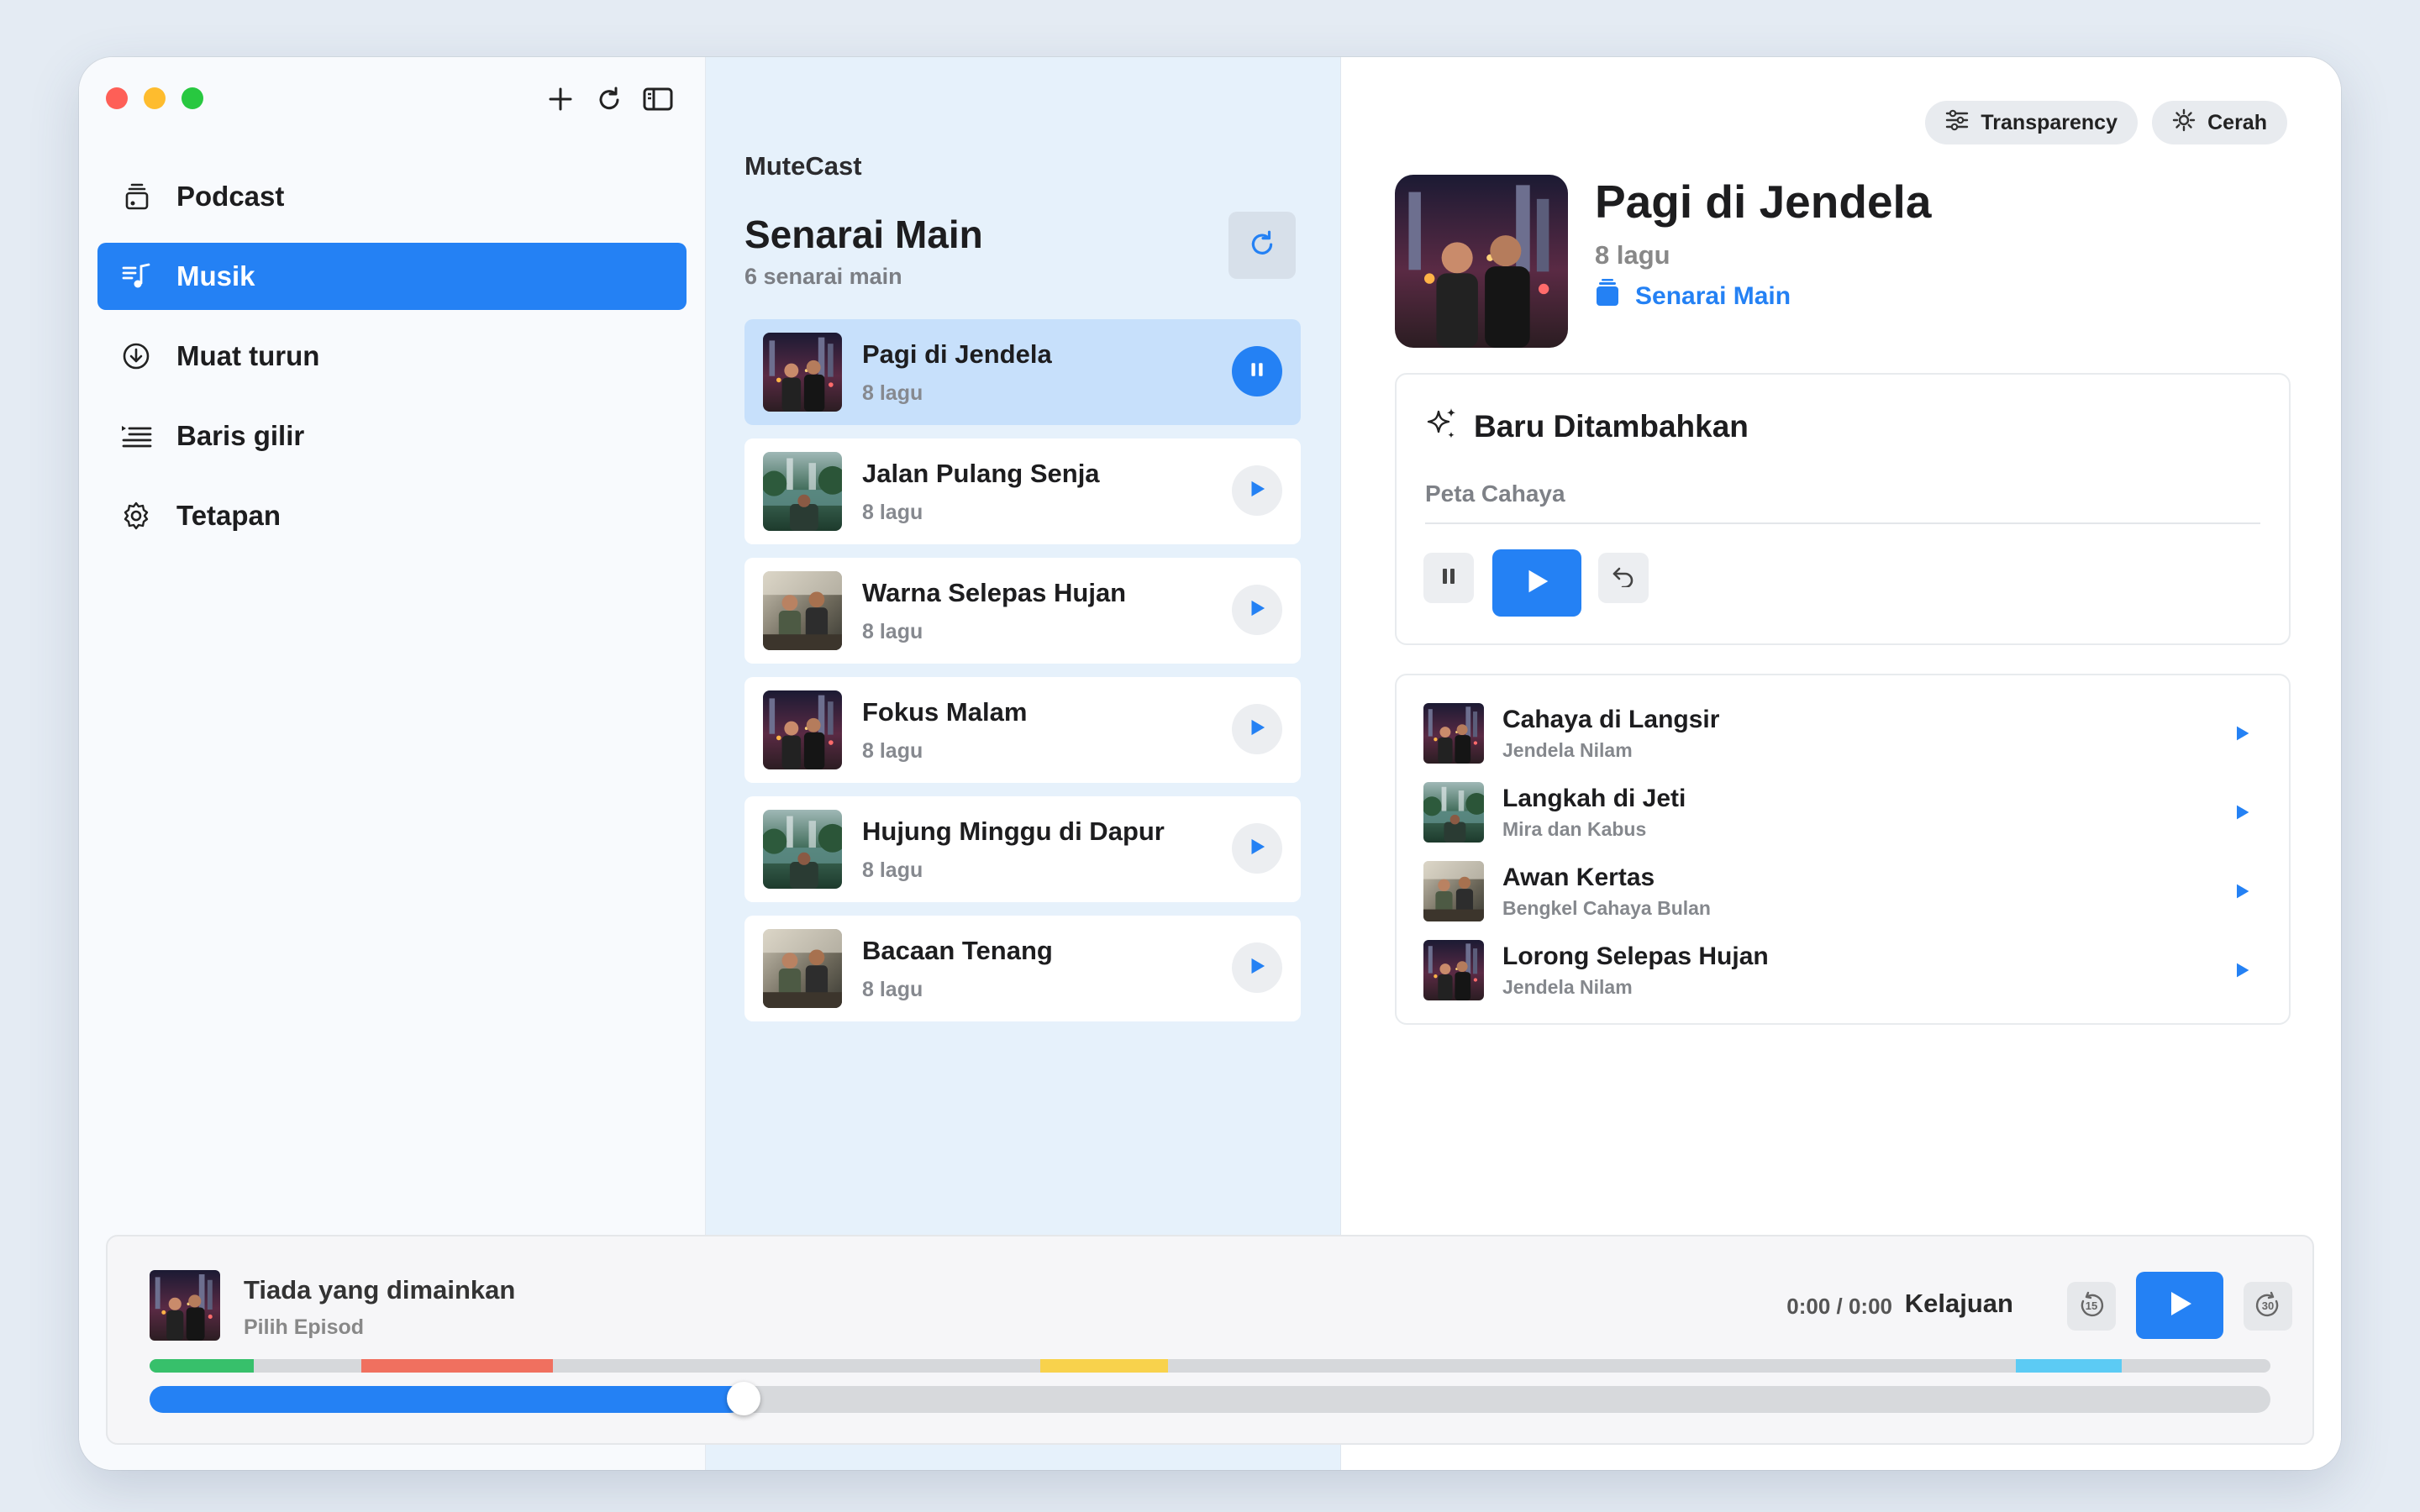 The height and width of the screenshot is (1512, 2420). Describe the element at coordinates (392, 196) in the screenshot. I see `sidebar-item-podcast: Podcast` at that location.